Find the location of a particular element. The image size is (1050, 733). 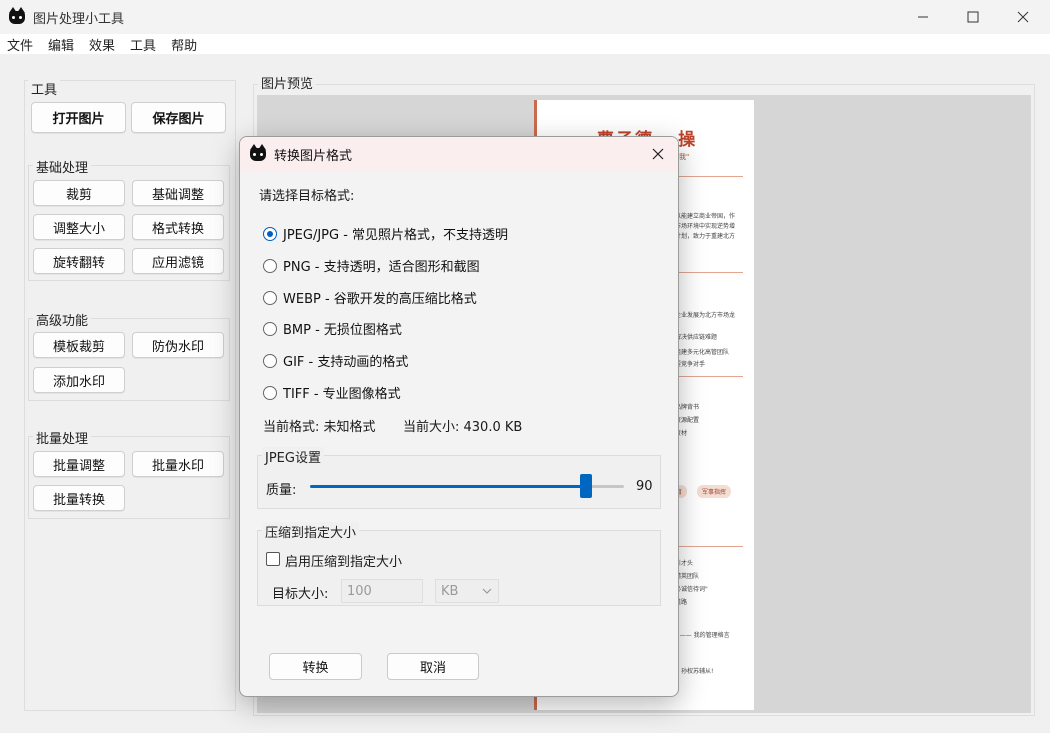

format-option-label: TIFF - 专业图像格式 is located at coordinates (342, 394).